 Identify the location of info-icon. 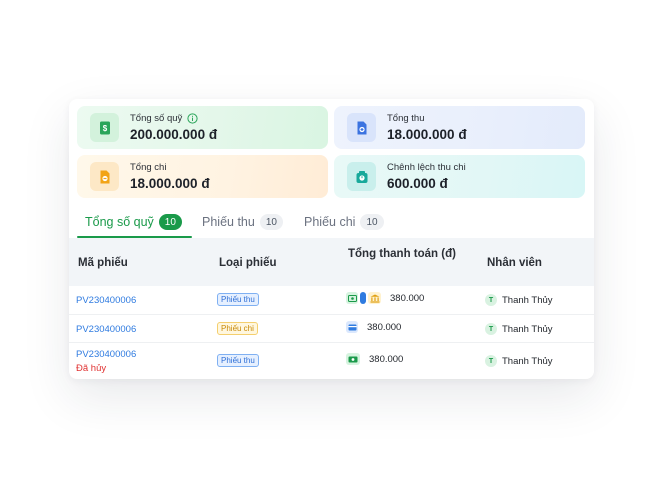
(192, 118).